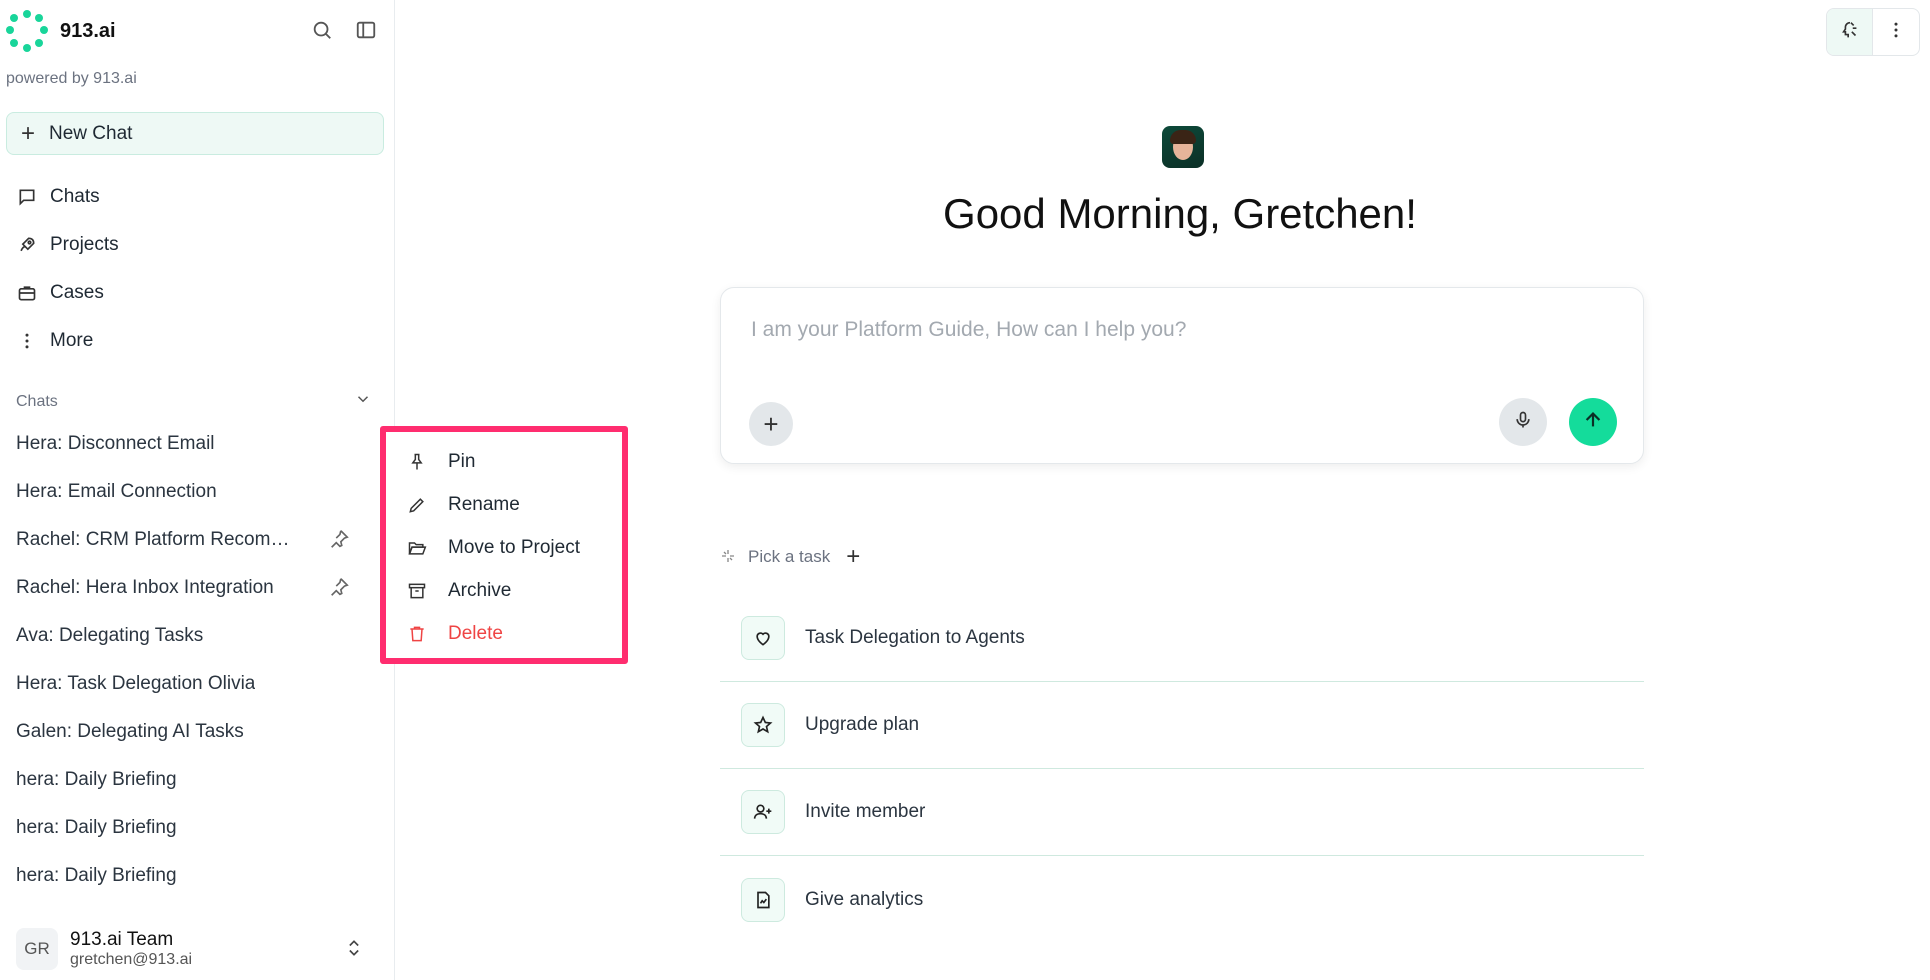  I want to click on new-chat-label: New Chat, so click(91, 133).